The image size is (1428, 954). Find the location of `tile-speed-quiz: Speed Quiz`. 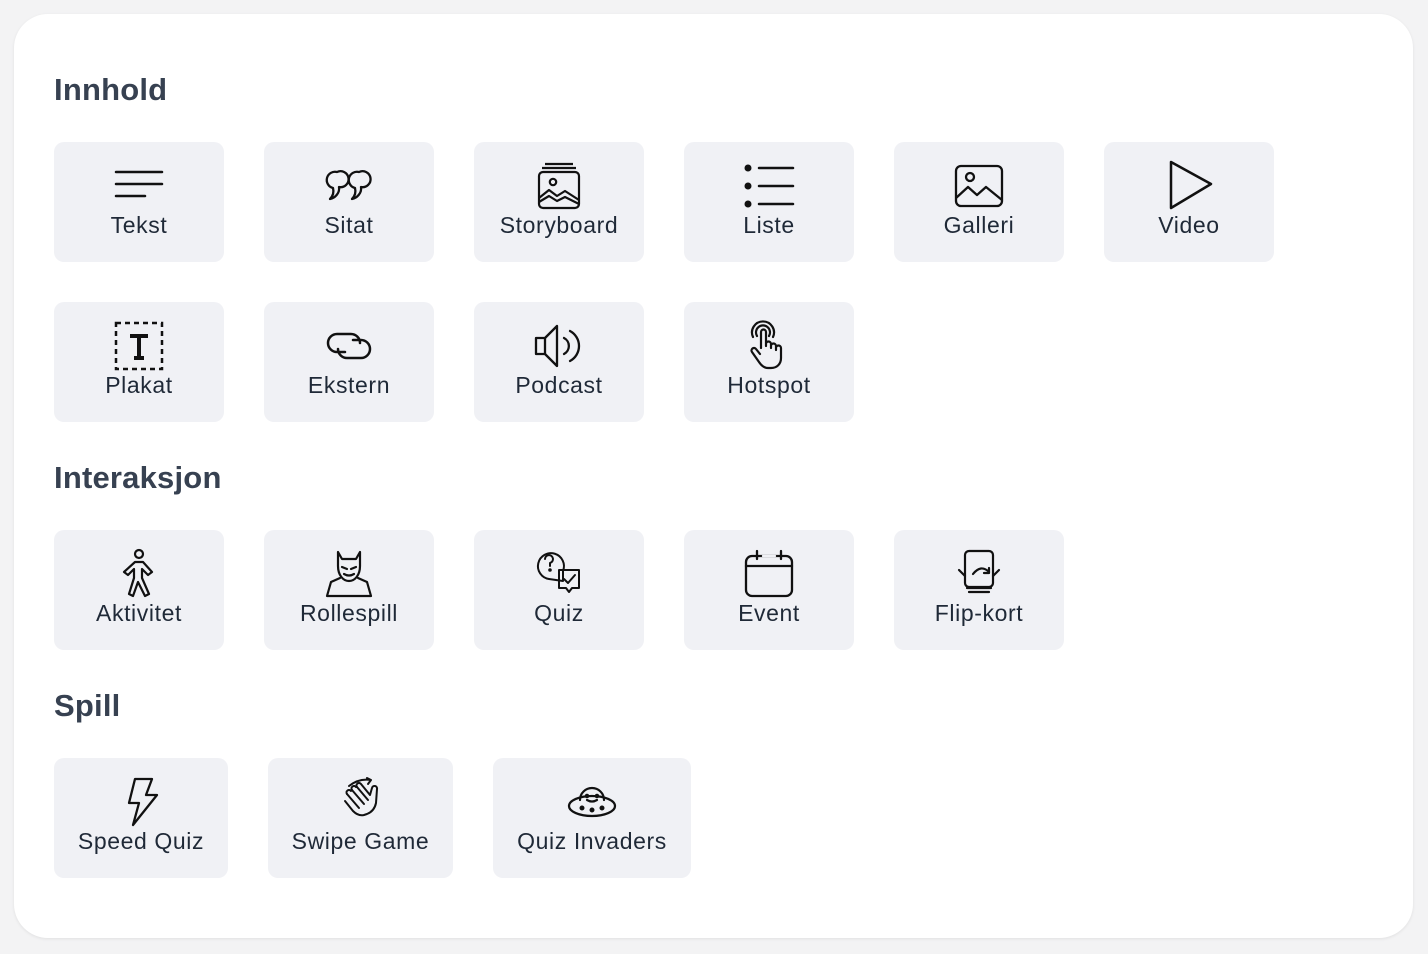

tile-speed-quiz: Speed Quiz is located at coordinates (141, 818).